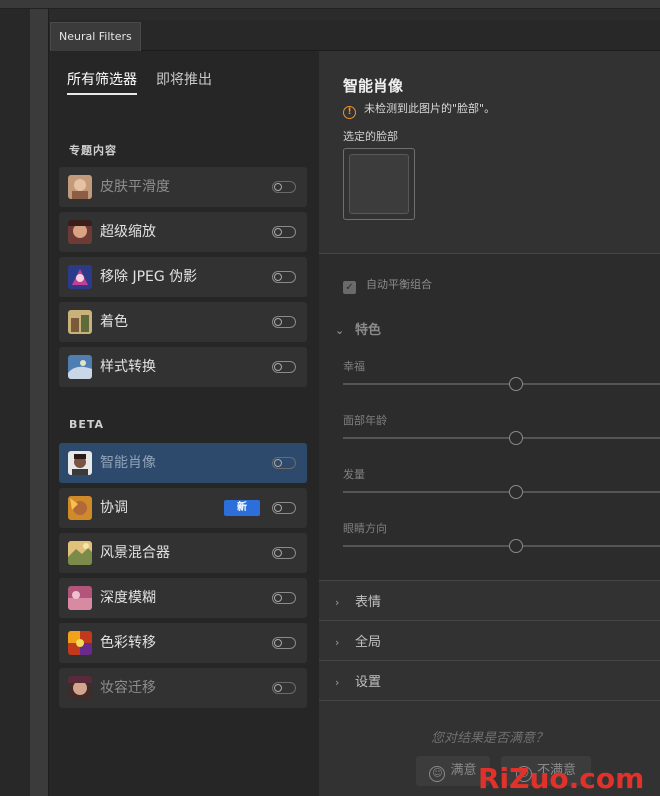 The width and height of the screenshot is (660, 796). I want to click on auto-balance-checkbox-row: ✓ 自动平衡组合, so click(387, 285).